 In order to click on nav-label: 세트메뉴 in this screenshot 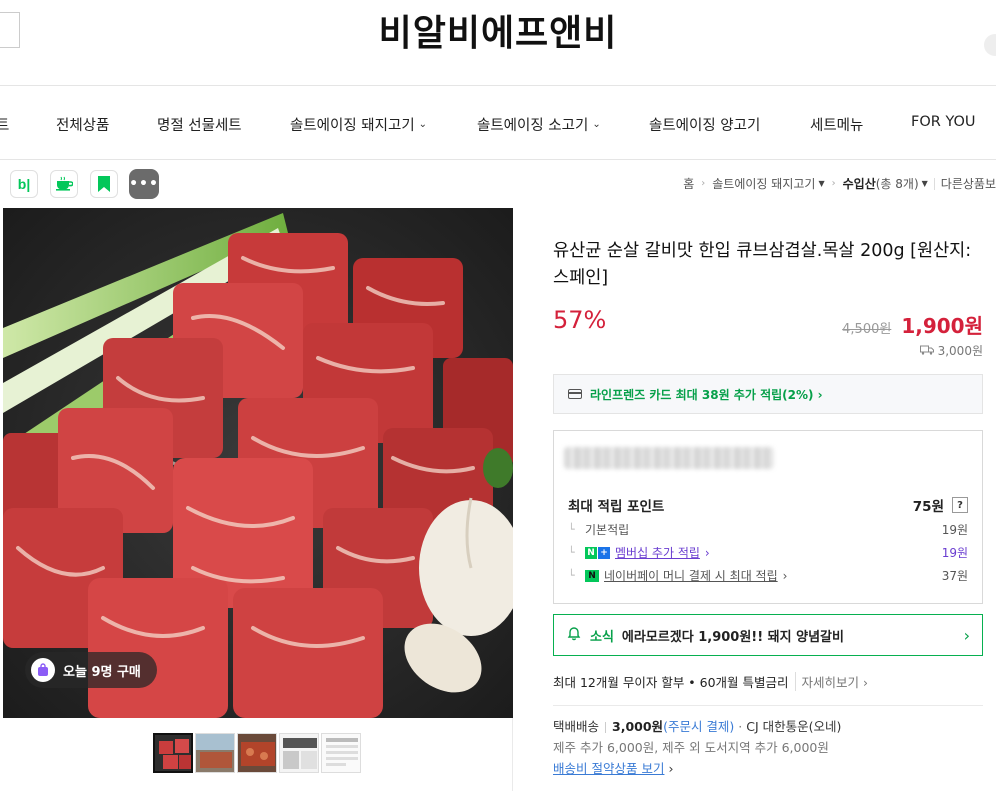, I will do `click(837, 126)`.